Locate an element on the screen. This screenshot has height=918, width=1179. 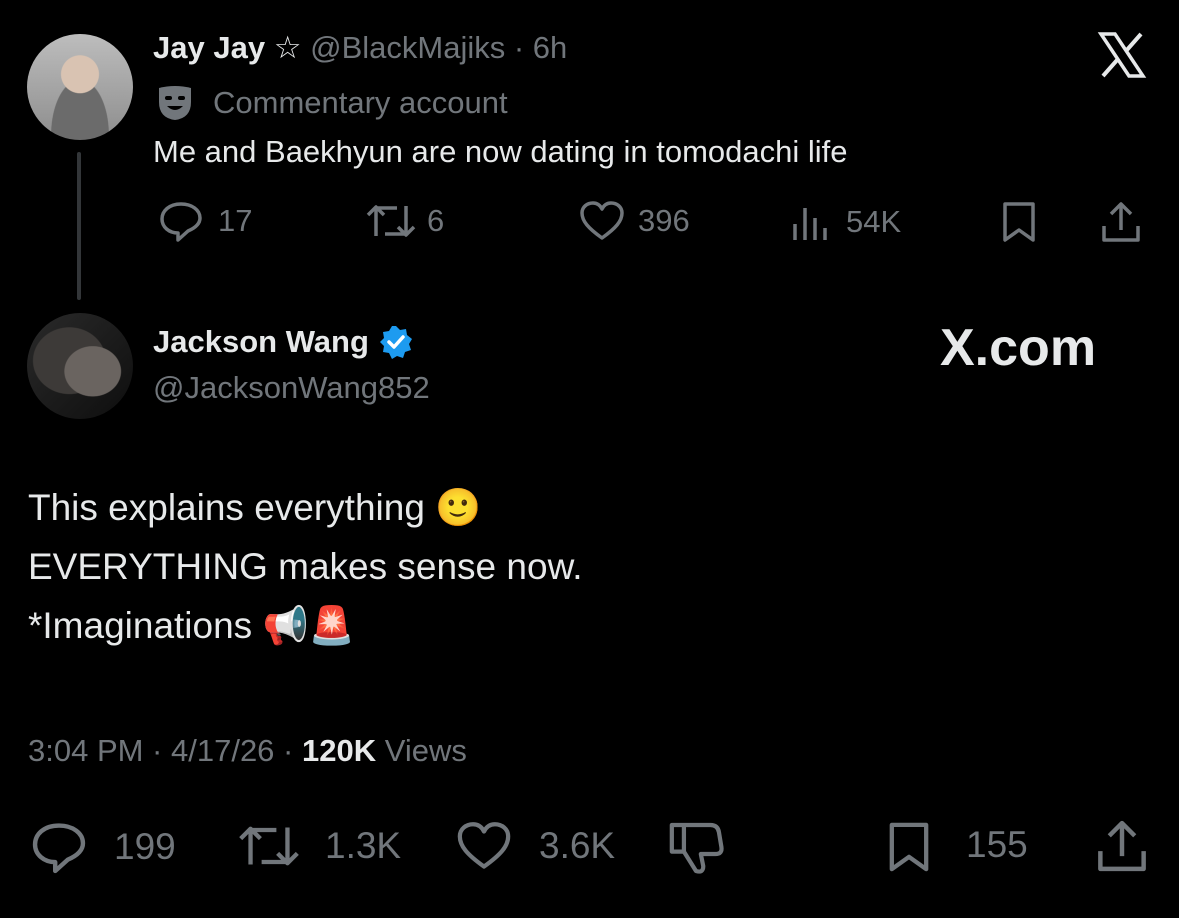
main-display-name: Jackson Wang is located at coordinates (261, 342).